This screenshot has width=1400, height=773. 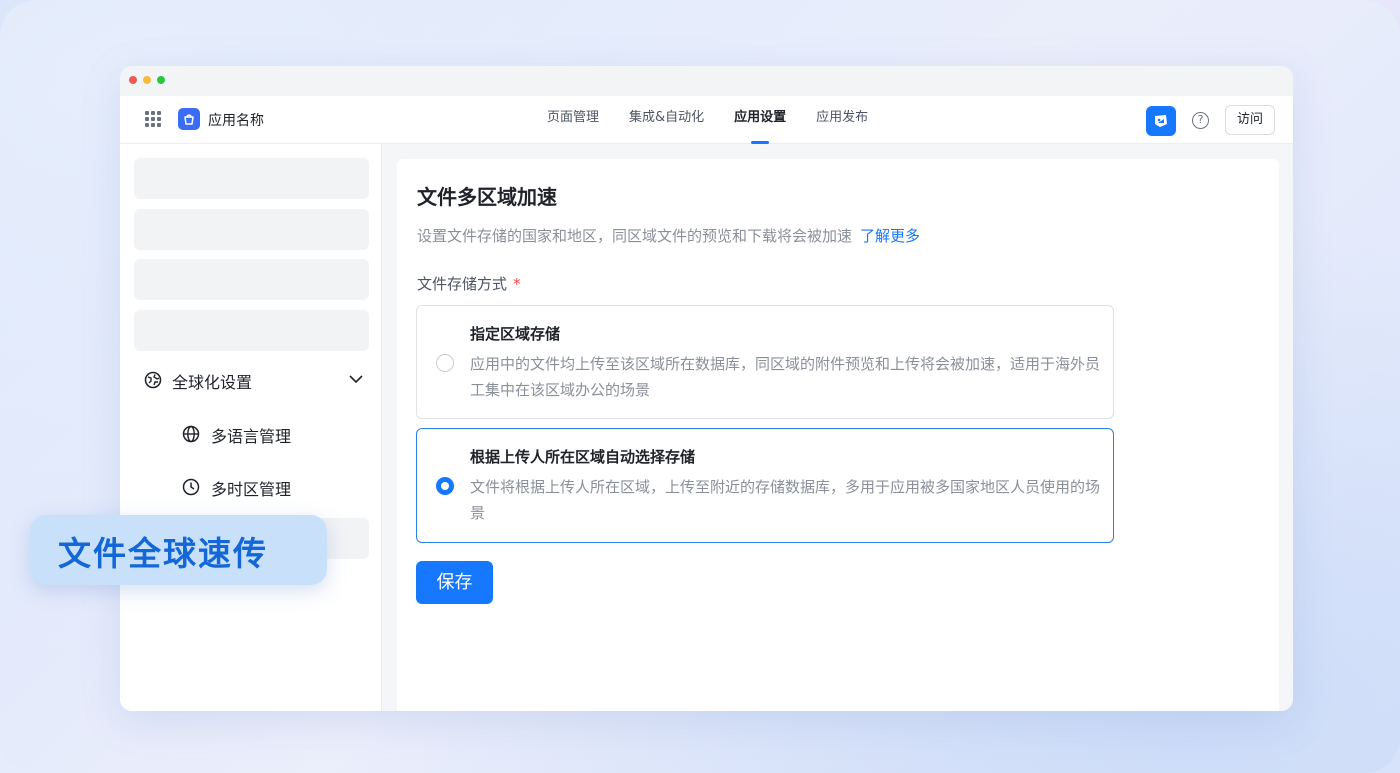 What do you see at coordinates (487, 197) in the screenshot?
I see `page-title: 文件多区域加速` at bounding box center [487, 197].